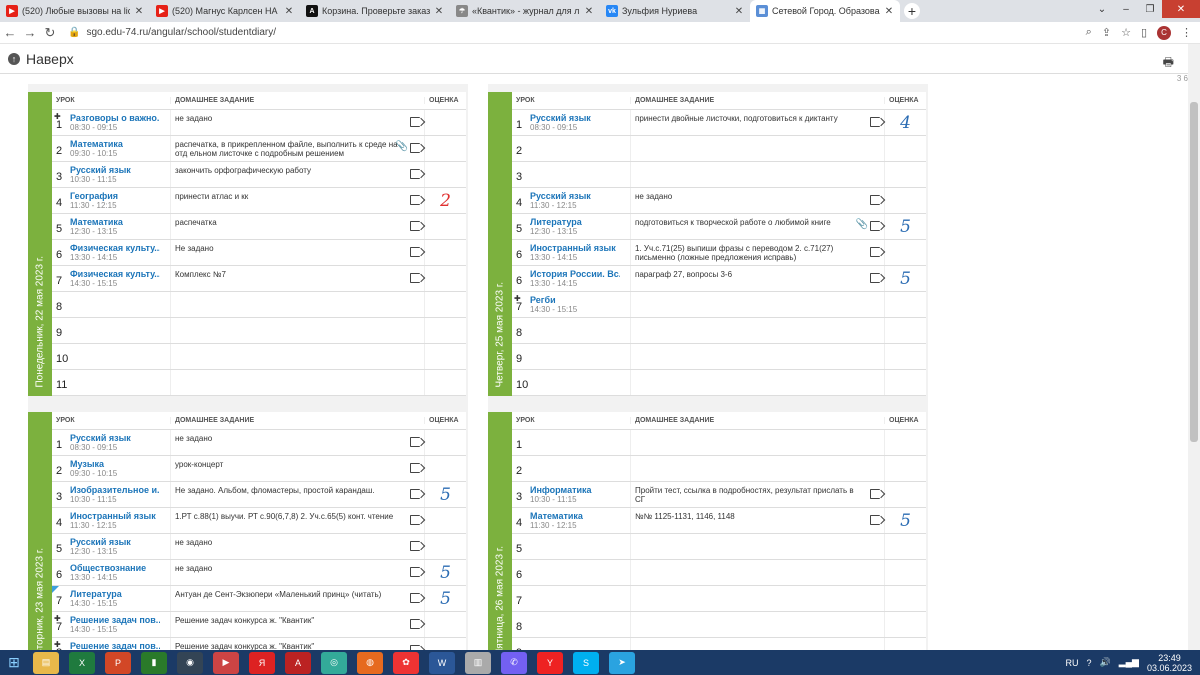 Image resolution: width=1200 pixels, height=675 pixels. What do you see at coordinates (298, 662) in the screenshot?
I see `pdf-icon: A` at bounding box center [298, 662].